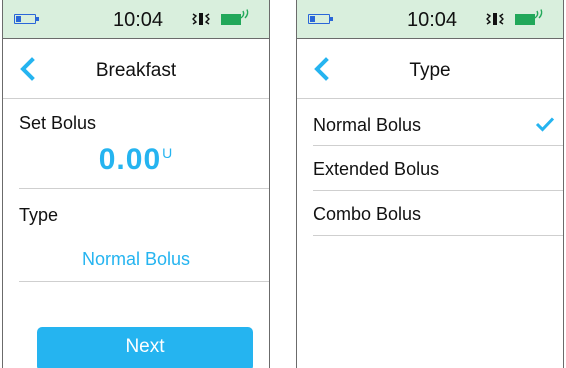  I want to click on set-bolus-label: Set Bolus, so click(58, 123).